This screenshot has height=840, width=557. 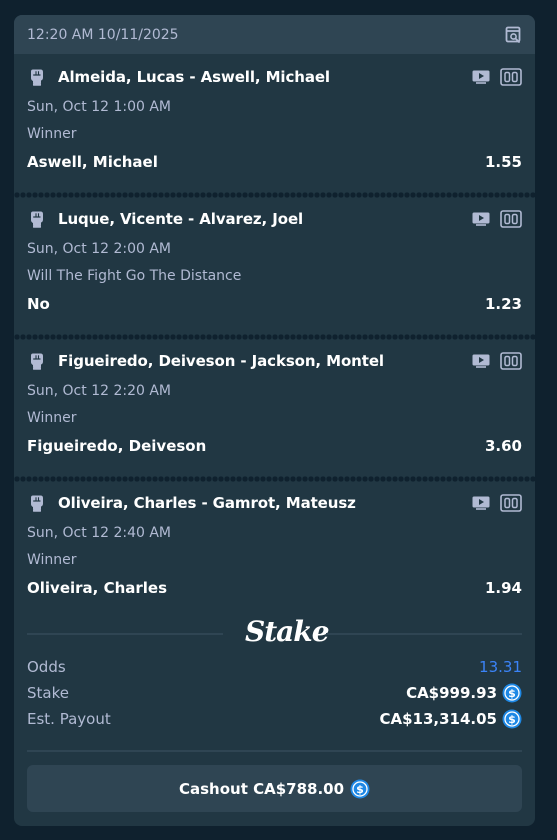 What do you see at coordinates (99, 249) in the screenshot?
I see `event-date: Sun, Oct 12 2:00 AM` at bounding box center [99, 249].